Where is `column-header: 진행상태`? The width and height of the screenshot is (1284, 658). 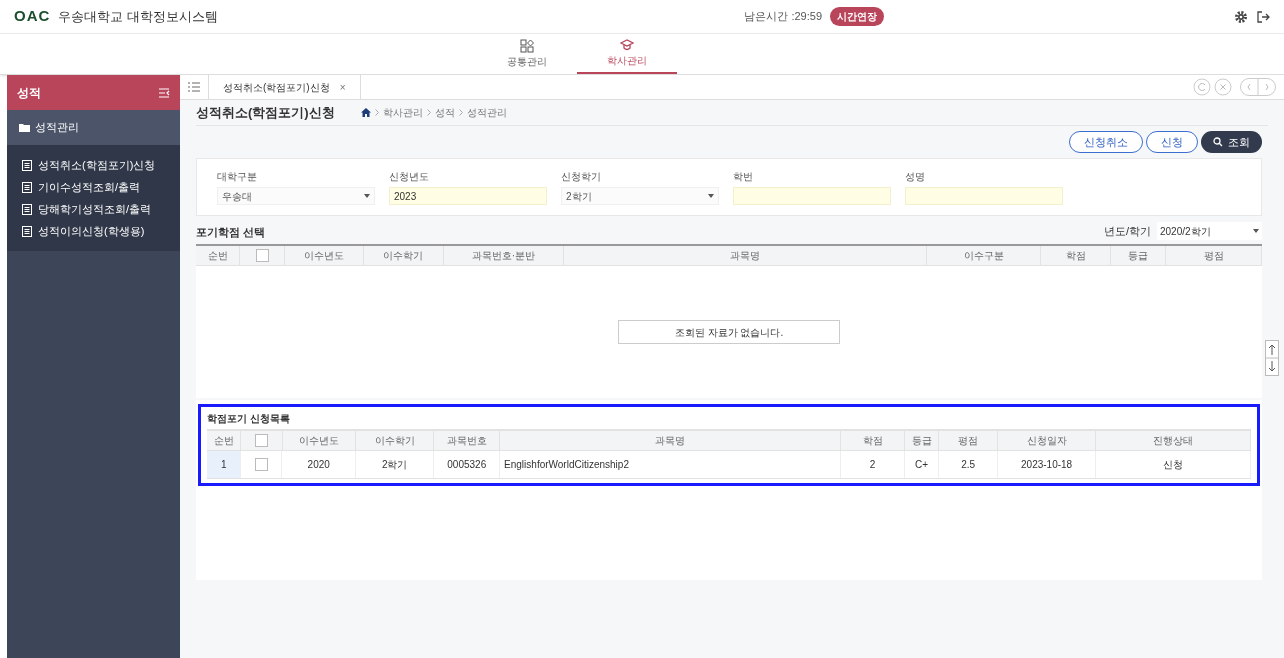
column-header: 진행상태 is located at coordinates (1173, 441).